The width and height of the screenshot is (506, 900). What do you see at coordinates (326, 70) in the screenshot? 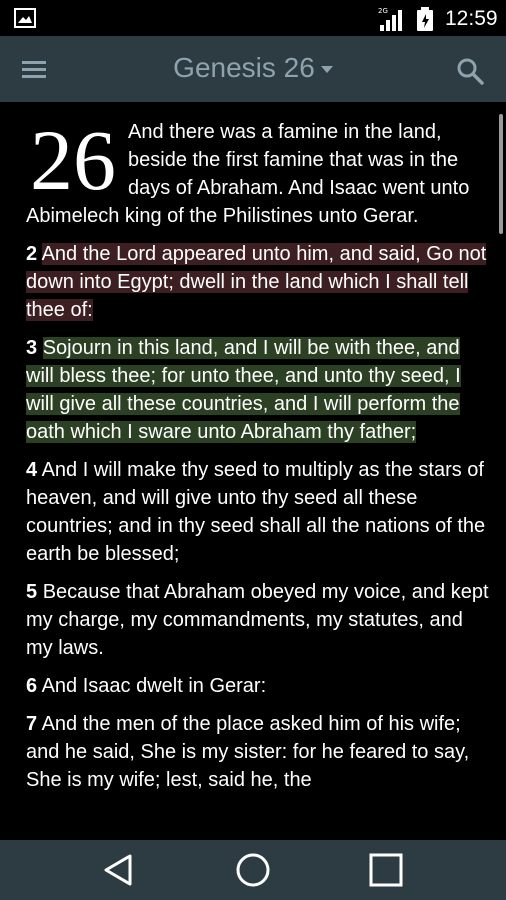
I see `chevron-down-icon` at bounding box center [326, 70].